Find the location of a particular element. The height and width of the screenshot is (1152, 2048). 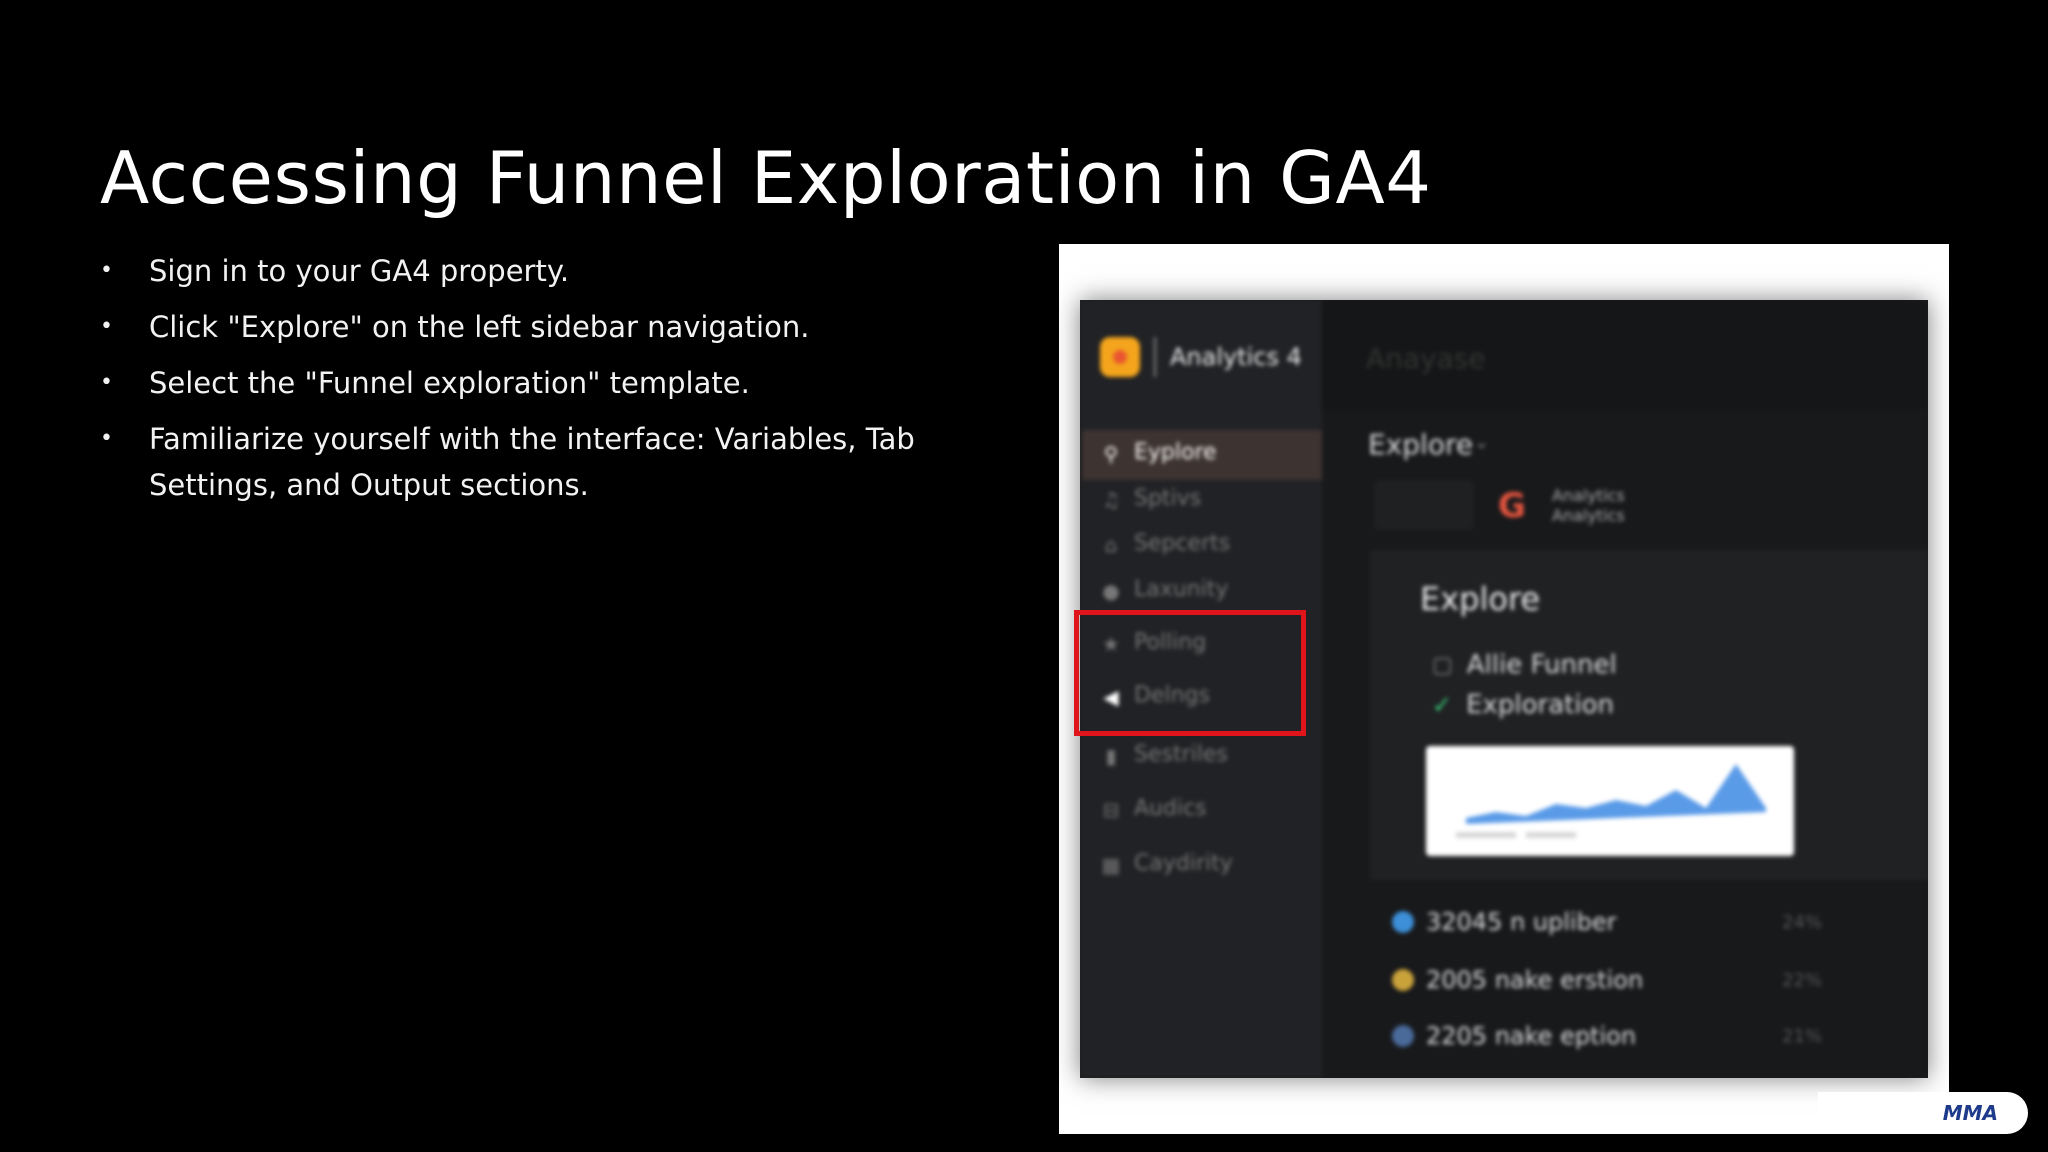

highlight-box is located at coordinates (1190, 673).